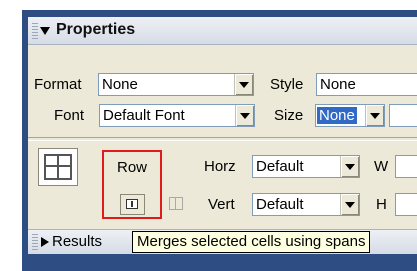 The height and width of the screenshot is (271, 417). I want to click on size-dropdown-button, so click(374, 115).